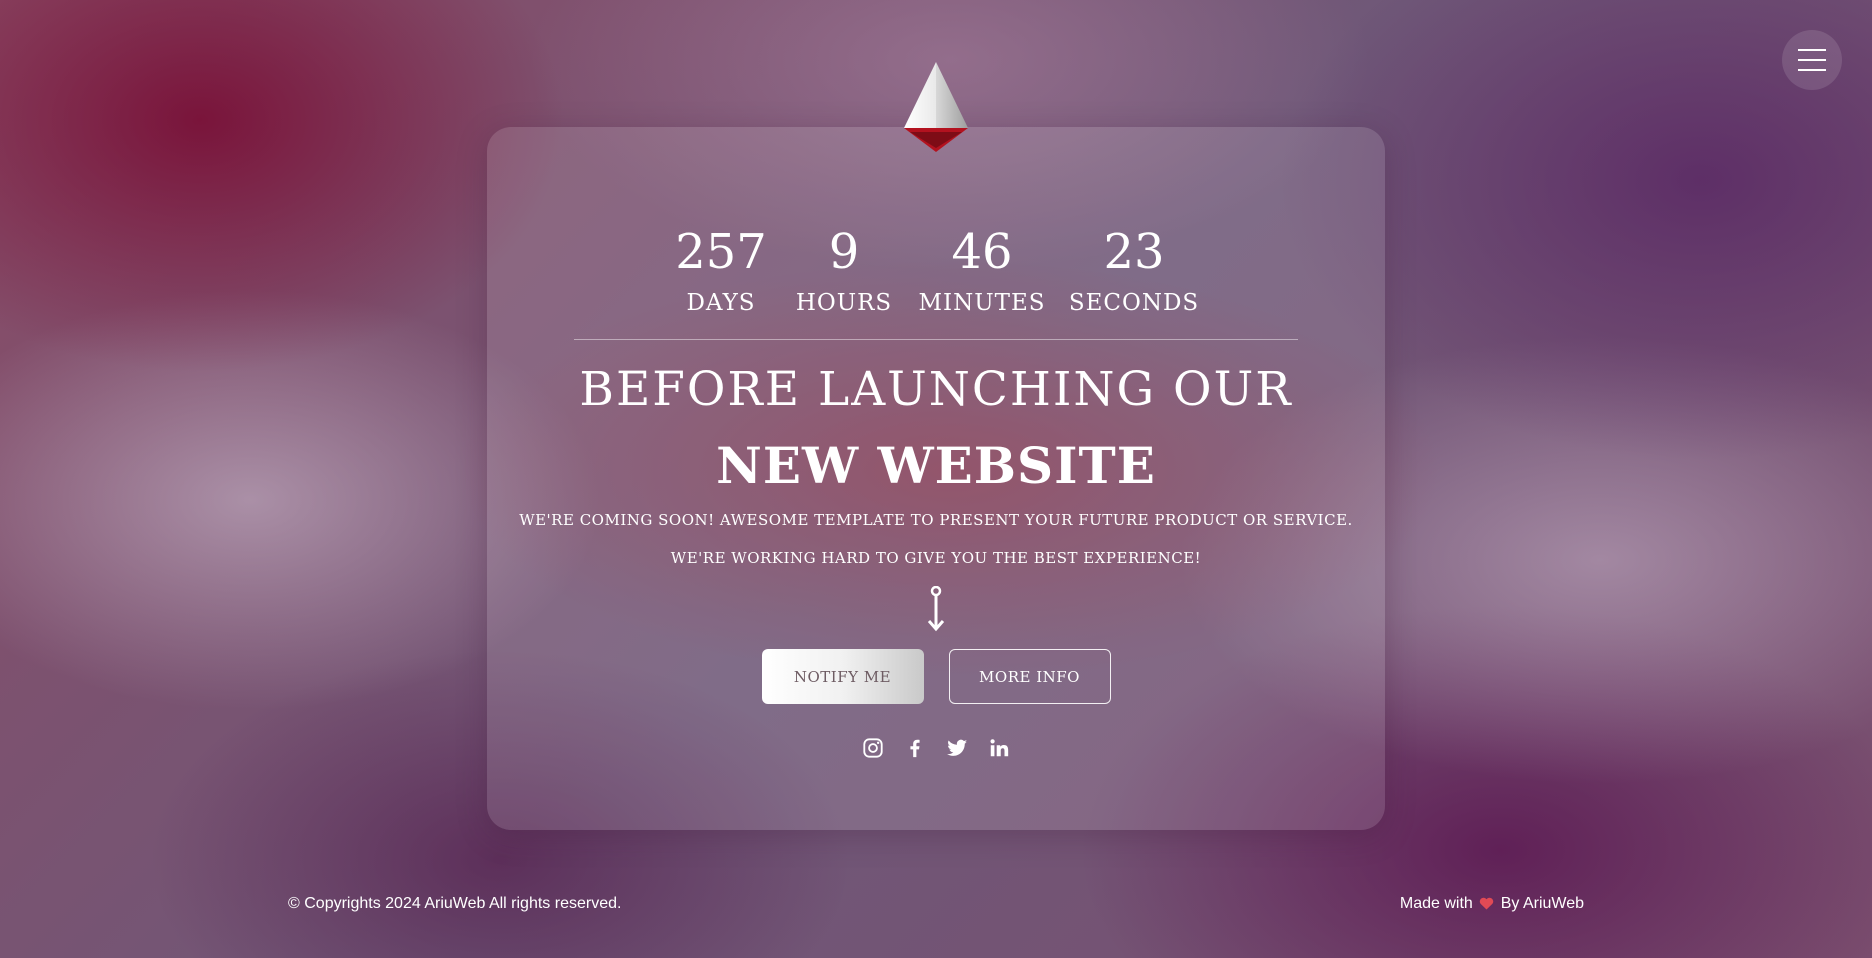 Image resolution: width=1872 pixels, height=958 pixels. What do you see at coordinates (1487, 903) in the screenshot?
I see `heart-icon` at bounding box center [1487, 903].